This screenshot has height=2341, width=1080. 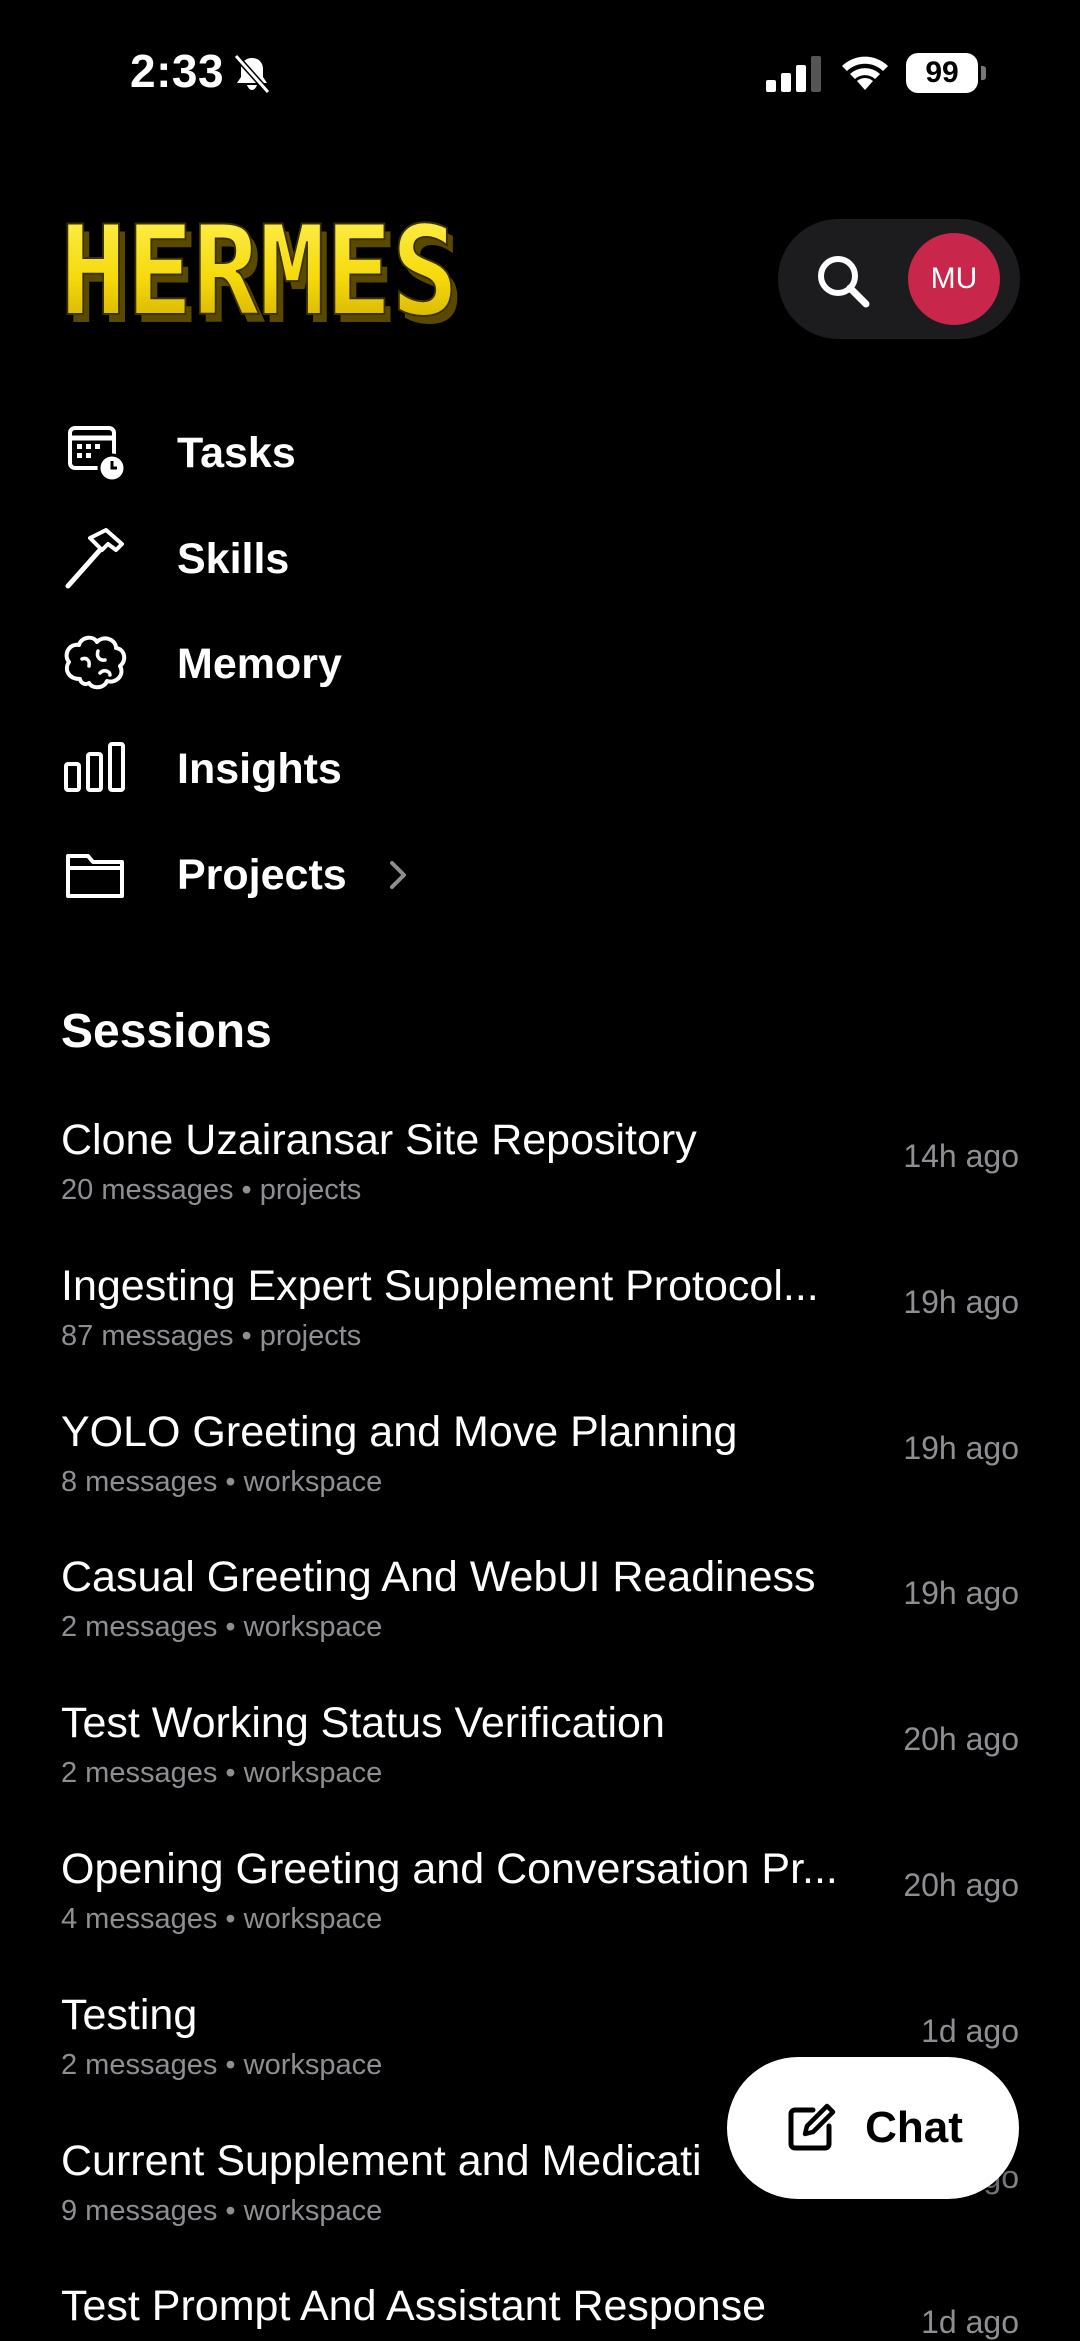 I want to click on nav-item-tasks: Tasks, so click(x=350, y=453).